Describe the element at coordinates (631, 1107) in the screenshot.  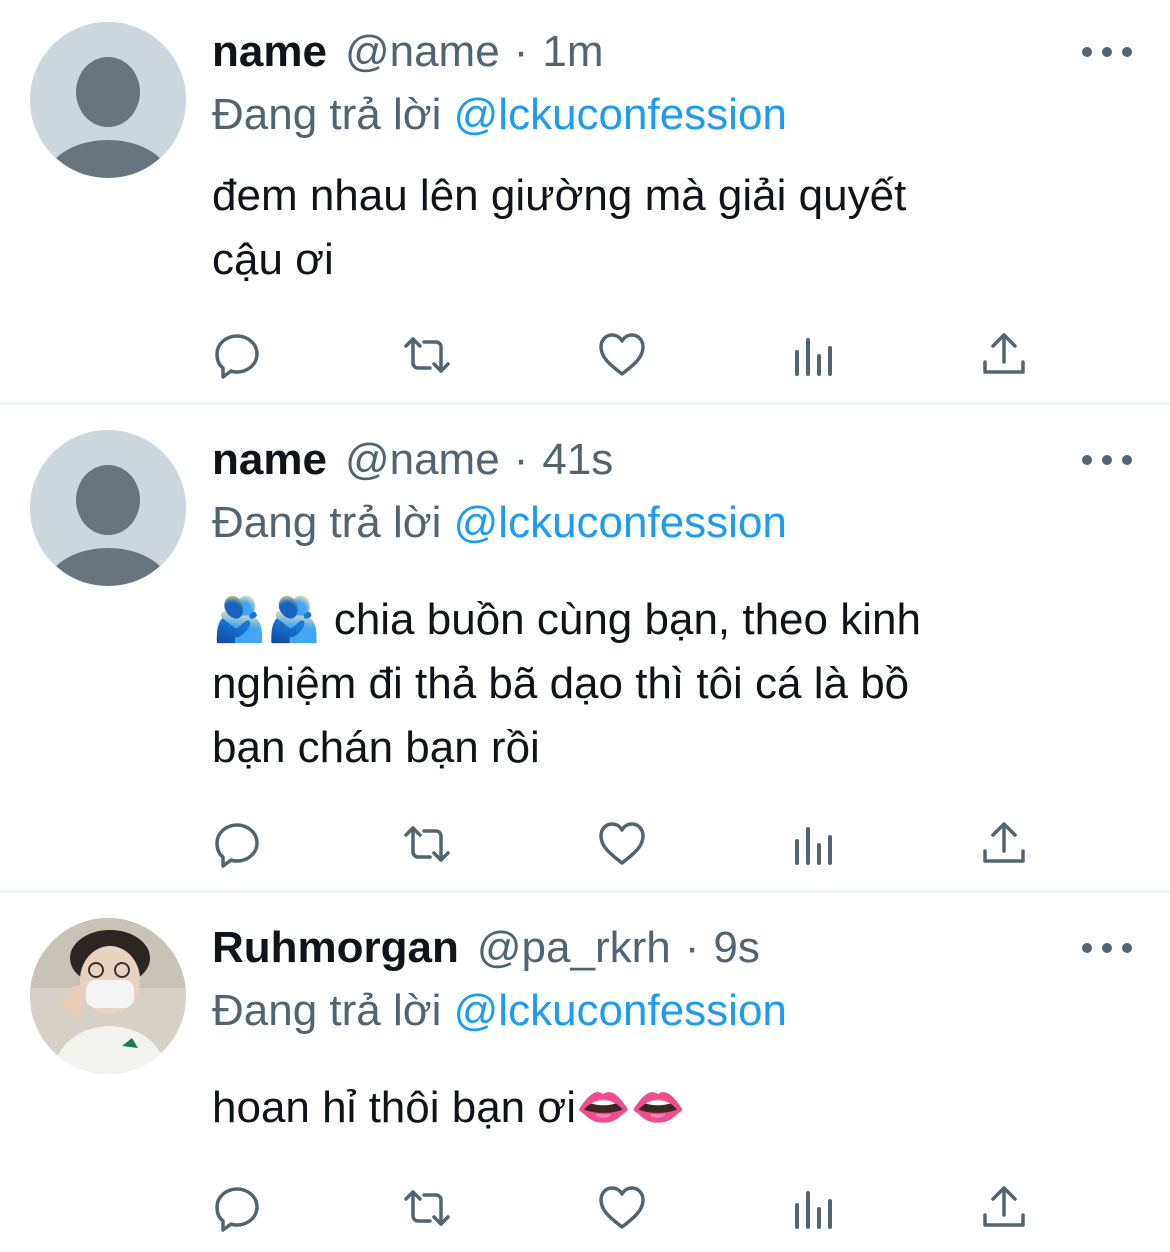
I see `lips-emoji: 👄👄` at that location.